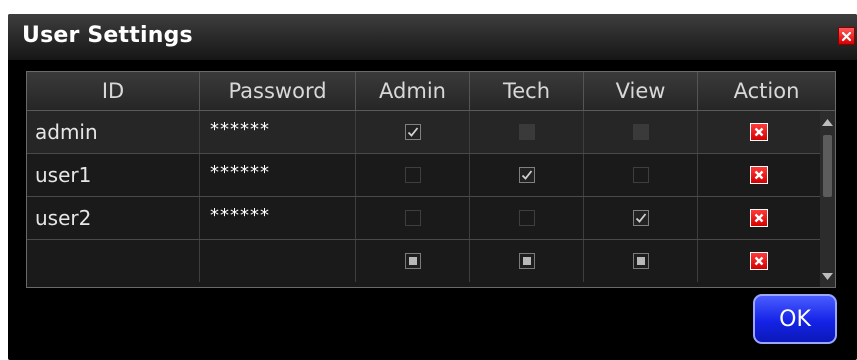 The image size is (857, 360). I want to click on close-icon, so click(846, 36).